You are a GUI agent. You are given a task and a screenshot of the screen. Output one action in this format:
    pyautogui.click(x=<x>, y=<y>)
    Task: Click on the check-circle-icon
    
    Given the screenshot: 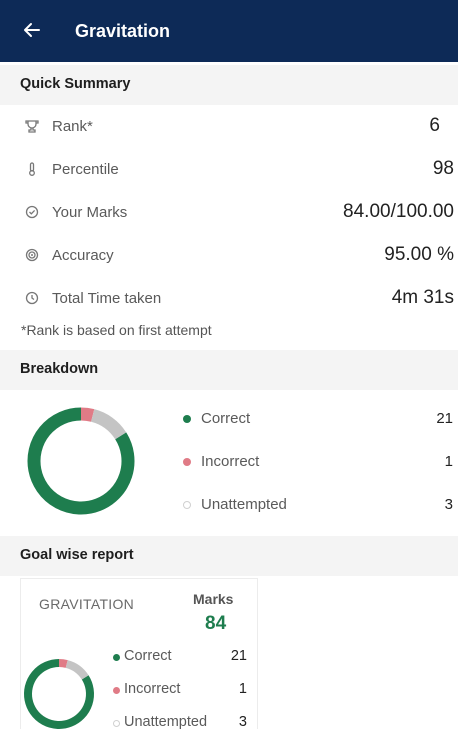 What is the action you would take?
    pyautogui.click(x=32, y=213)
    